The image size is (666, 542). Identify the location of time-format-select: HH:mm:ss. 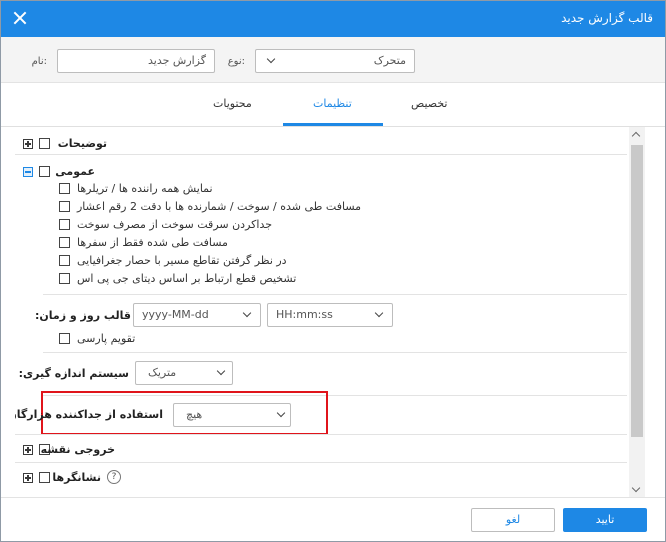
(330, 315).